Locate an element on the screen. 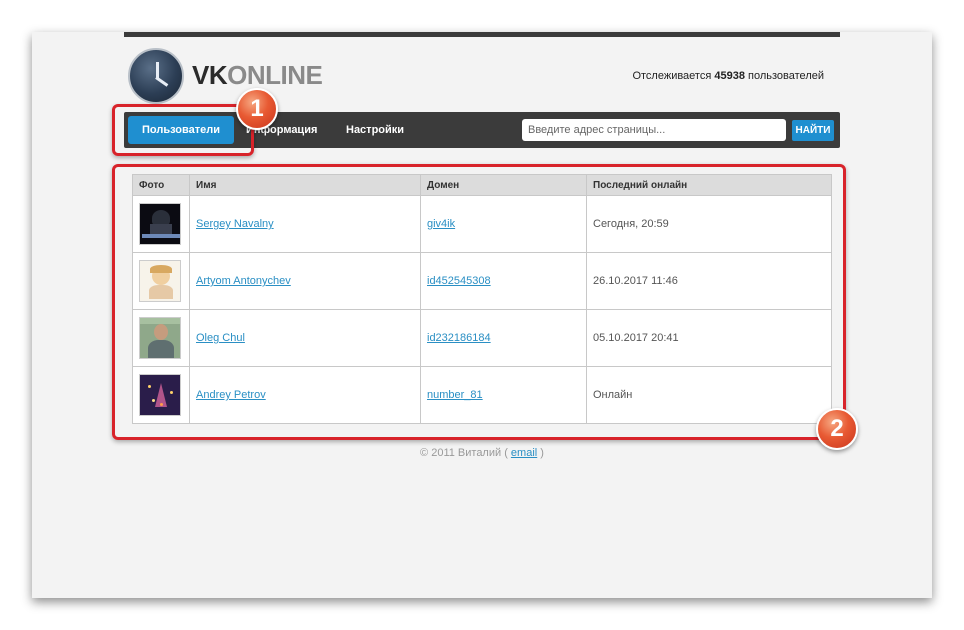 This screenshot has width=964, height=630. tracking-count: 45938 is located at coordinates (729, 76).